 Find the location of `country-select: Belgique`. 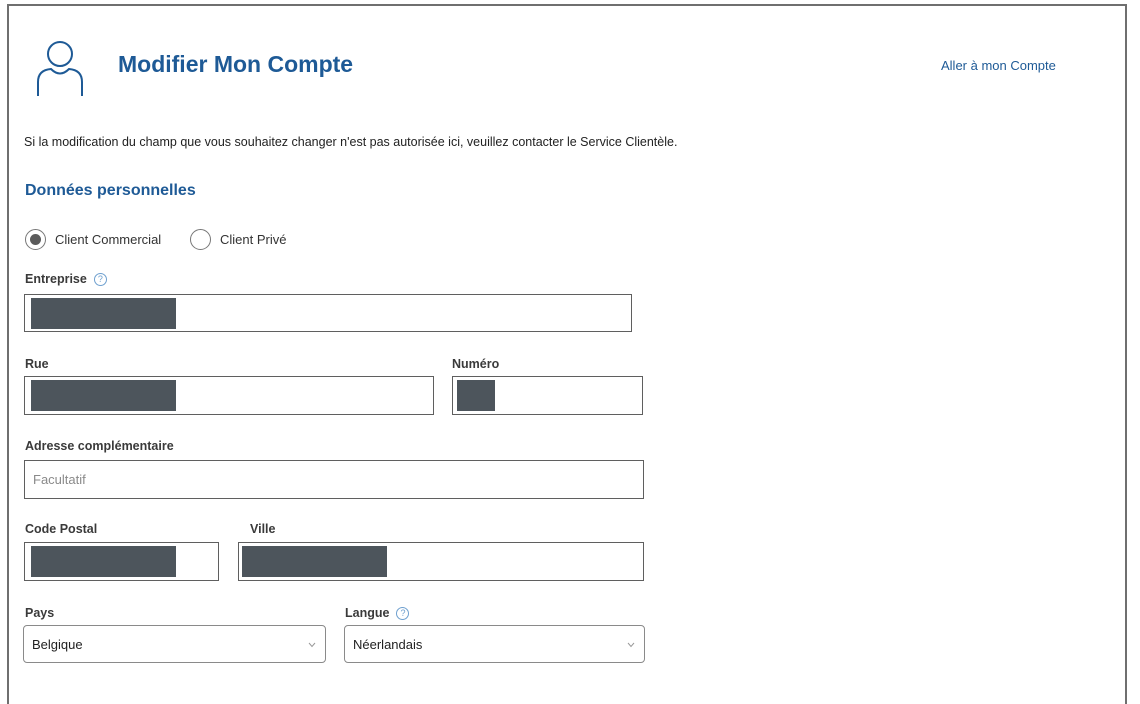

country-select: Belgique is located at coordinates (174, 644).